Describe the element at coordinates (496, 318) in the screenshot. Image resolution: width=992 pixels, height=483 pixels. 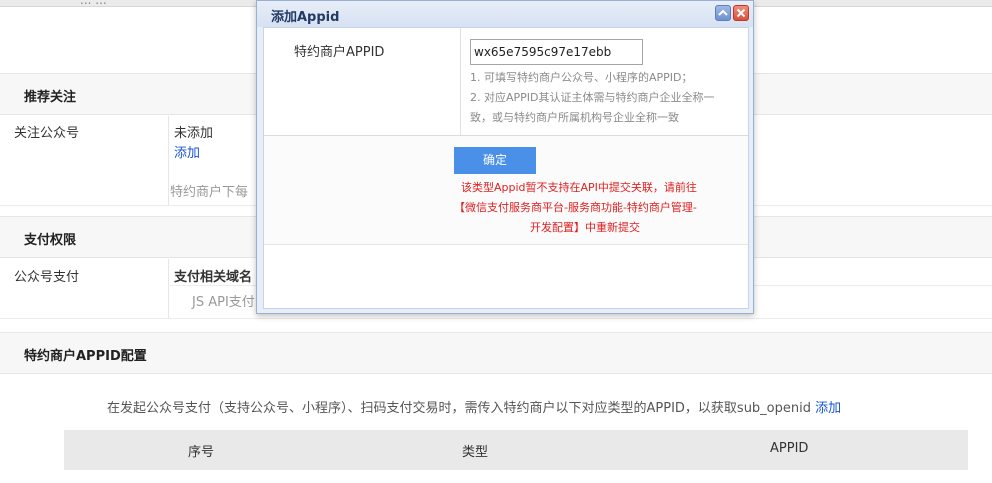
I see `divider` at that location.